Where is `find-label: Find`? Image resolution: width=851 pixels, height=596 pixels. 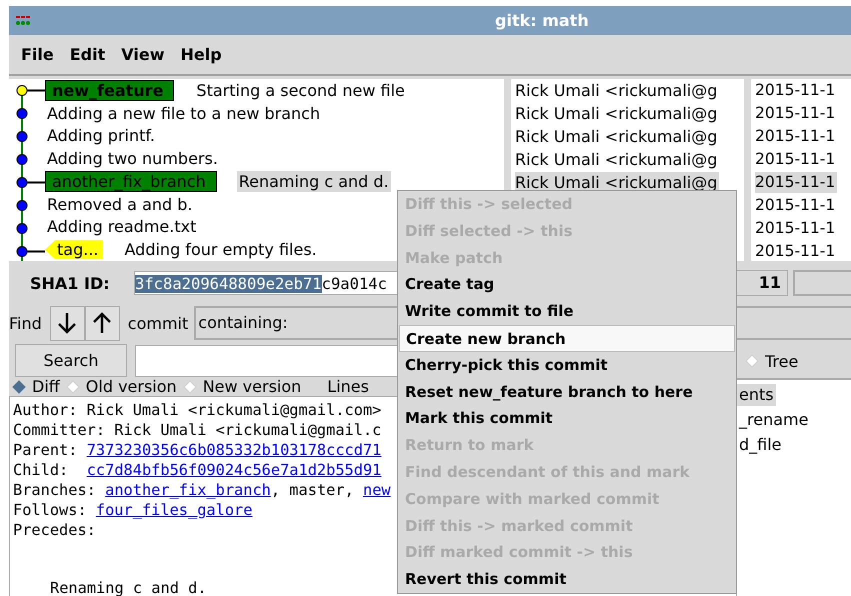 find-label: Find is located at coordinates (25, 323).